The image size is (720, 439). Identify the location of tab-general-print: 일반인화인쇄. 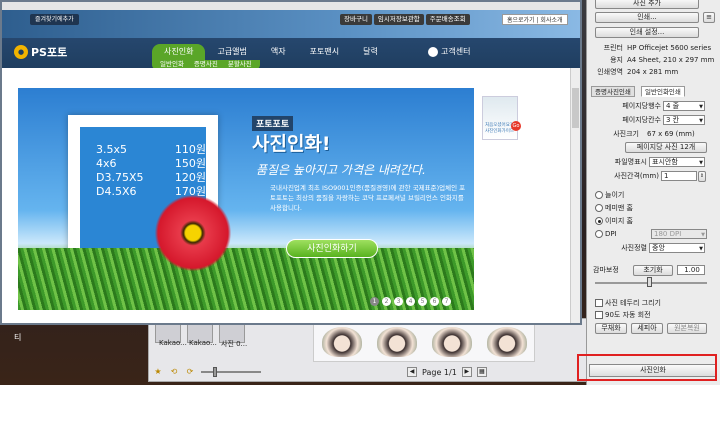
(663, 91).